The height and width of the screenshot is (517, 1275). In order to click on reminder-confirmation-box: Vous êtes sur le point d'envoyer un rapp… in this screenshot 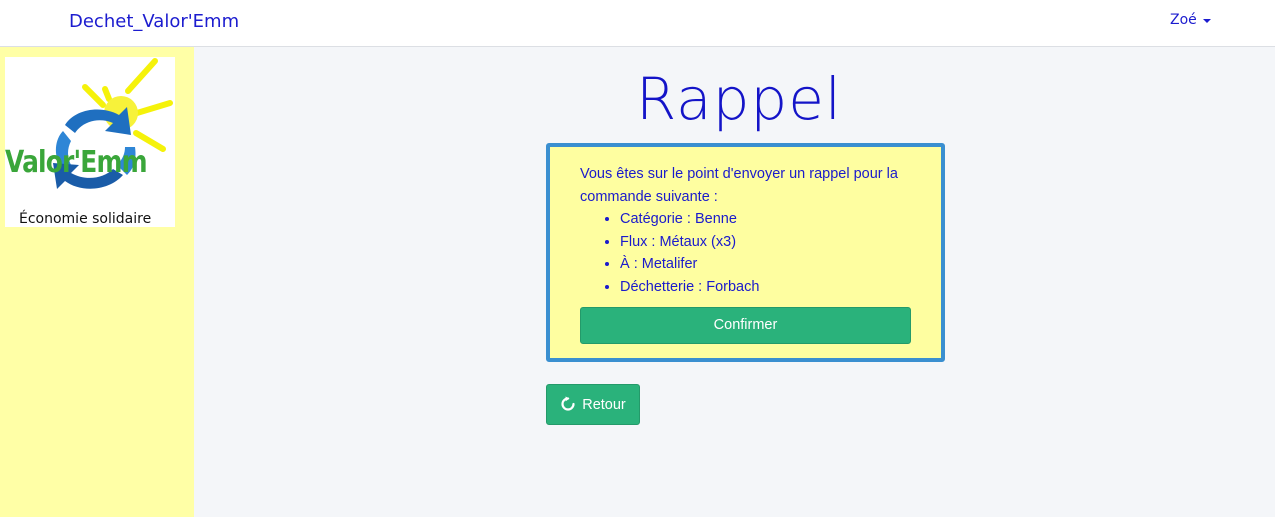, I will do `click(745, 252)`.